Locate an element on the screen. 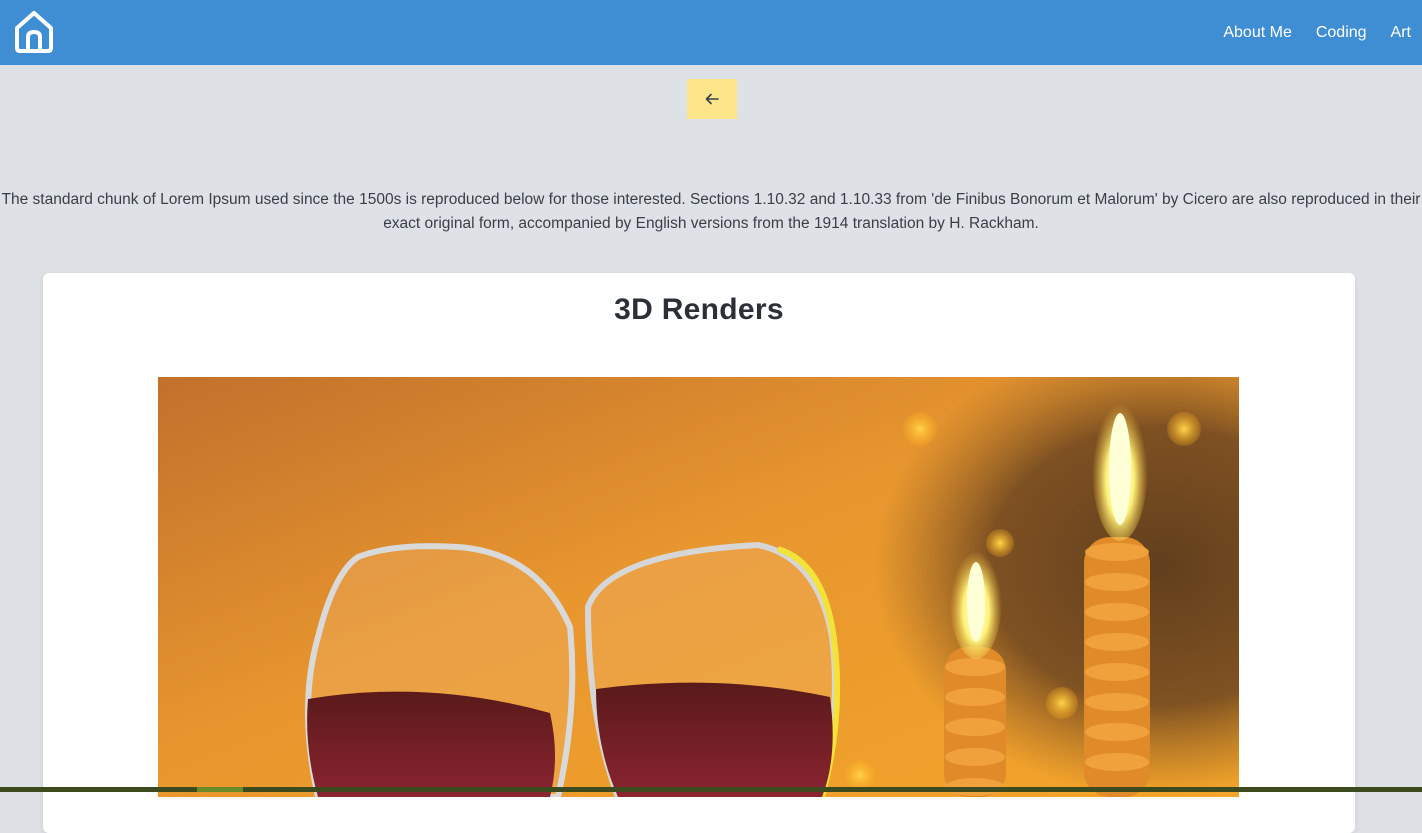 The height and width of the screenshot is (833, 1422). home-icon is located at coordinates (34, 32).